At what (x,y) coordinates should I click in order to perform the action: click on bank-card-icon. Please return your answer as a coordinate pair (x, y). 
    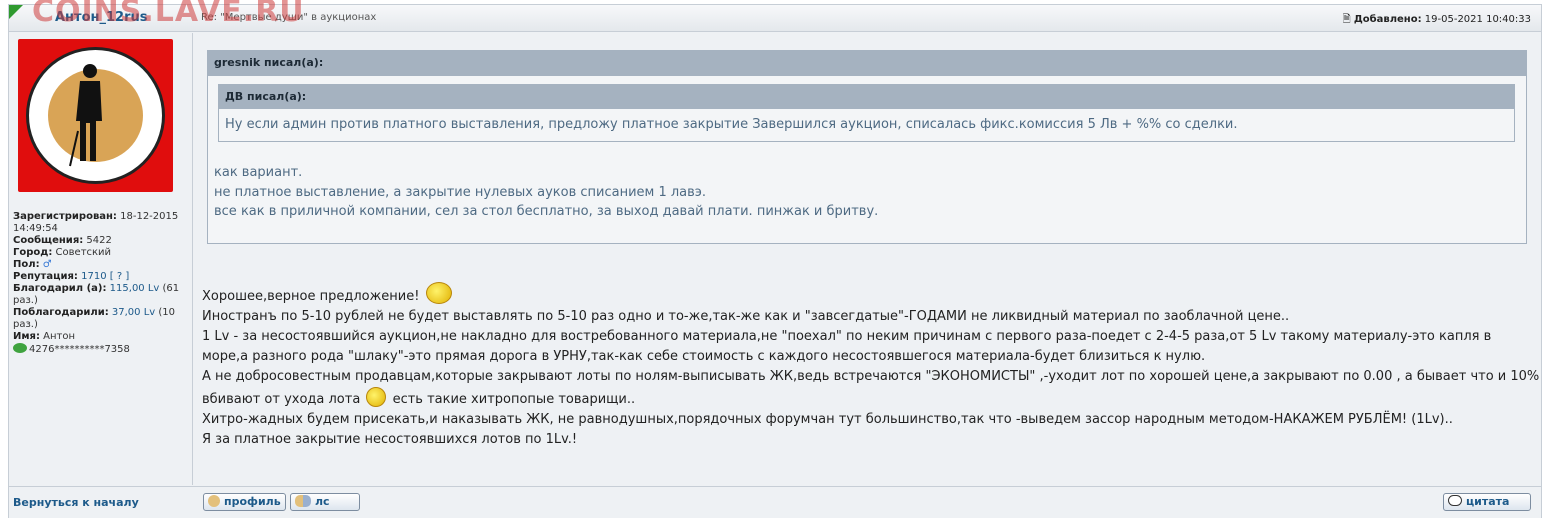
    Looking at the image, I should click on (20, 348).